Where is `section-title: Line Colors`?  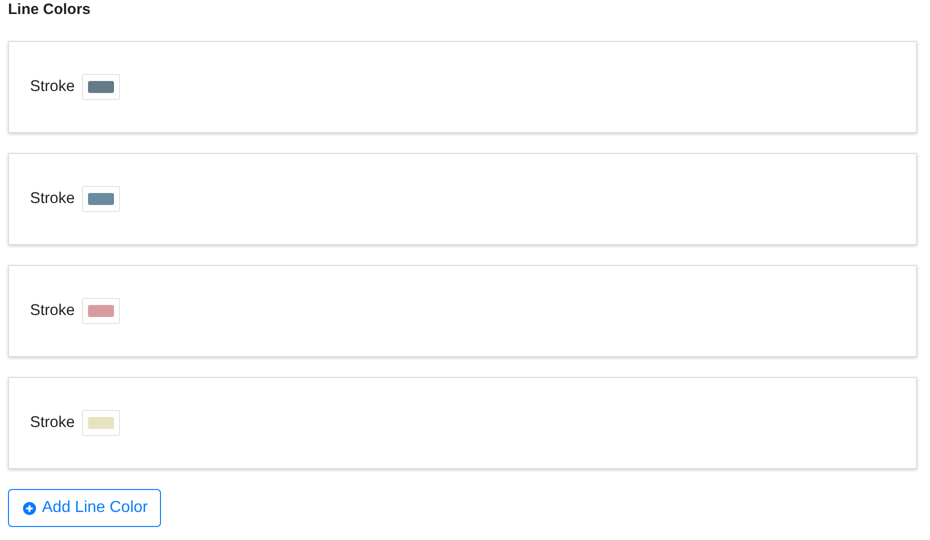 section-title: Line Colors is located at coordinates (50, 10).